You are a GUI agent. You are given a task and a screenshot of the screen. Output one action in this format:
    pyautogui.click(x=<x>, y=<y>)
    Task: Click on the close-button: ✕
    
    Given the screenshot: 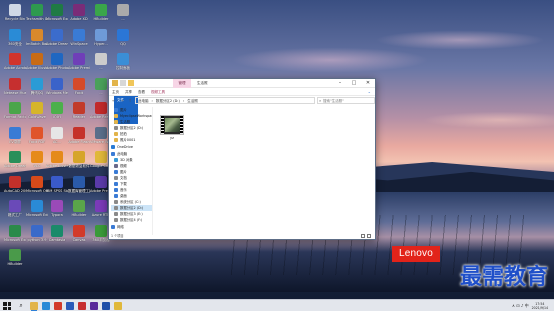 What is the action you would take?
    pyautogui.click(x=368, y=83)
    